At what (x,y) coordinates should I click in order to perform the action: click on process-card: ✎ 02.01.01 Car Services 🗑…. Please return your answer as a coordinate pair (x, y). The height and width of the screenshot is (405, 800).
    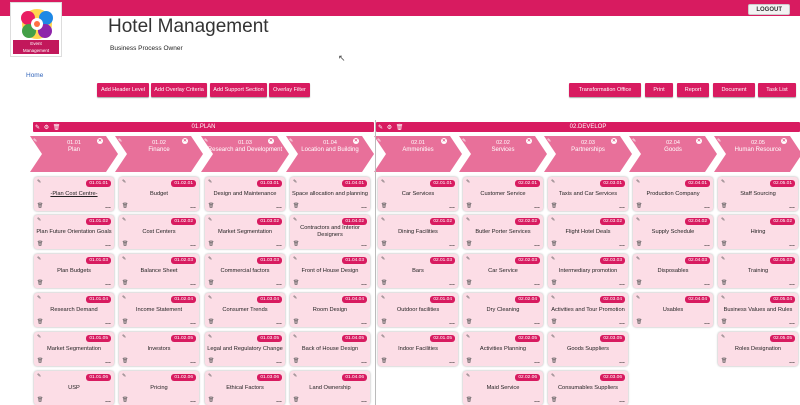
    Looking at the image, I should click on (418, 194).